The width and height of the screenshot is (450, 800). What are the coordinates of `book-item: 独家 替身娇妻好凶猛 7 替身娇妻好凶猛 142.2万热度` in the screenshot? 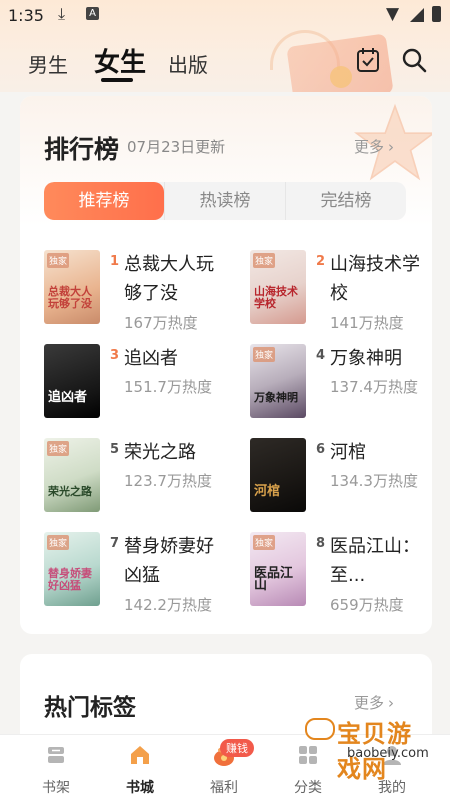 It's located at (139, 573).